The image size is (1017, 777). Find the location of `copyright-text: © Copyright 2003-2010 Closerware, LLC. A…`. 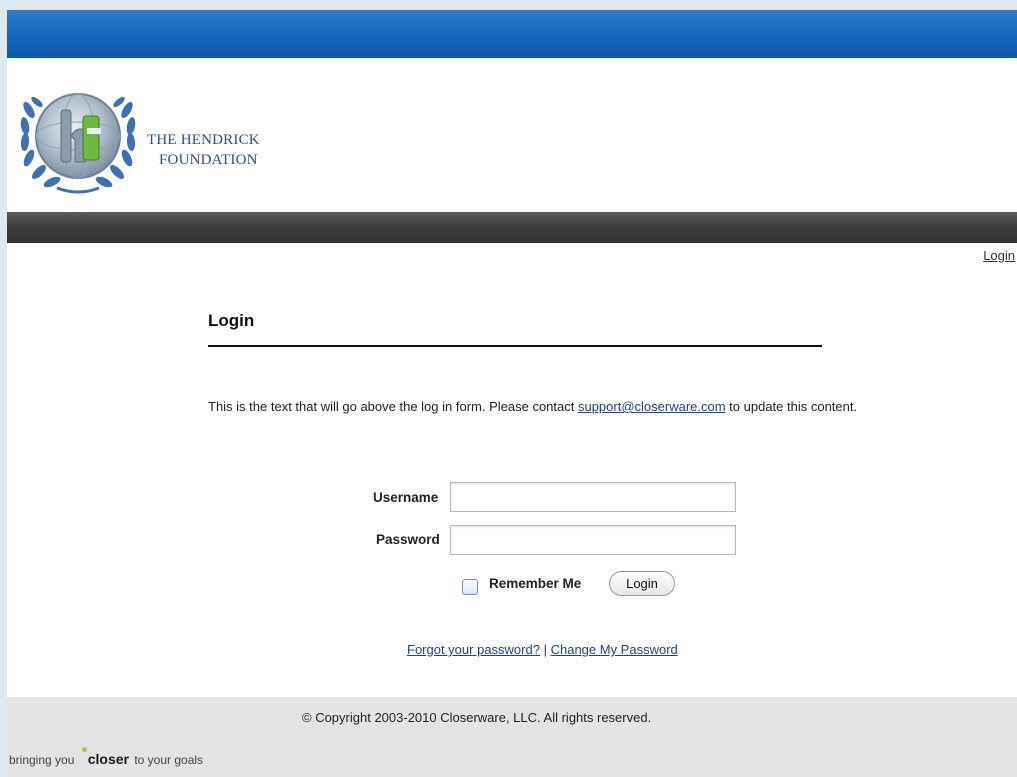

copyright-text: © Copyright 2003-2010 Closerware, LLC. A… is located at coordinates (477, 717).